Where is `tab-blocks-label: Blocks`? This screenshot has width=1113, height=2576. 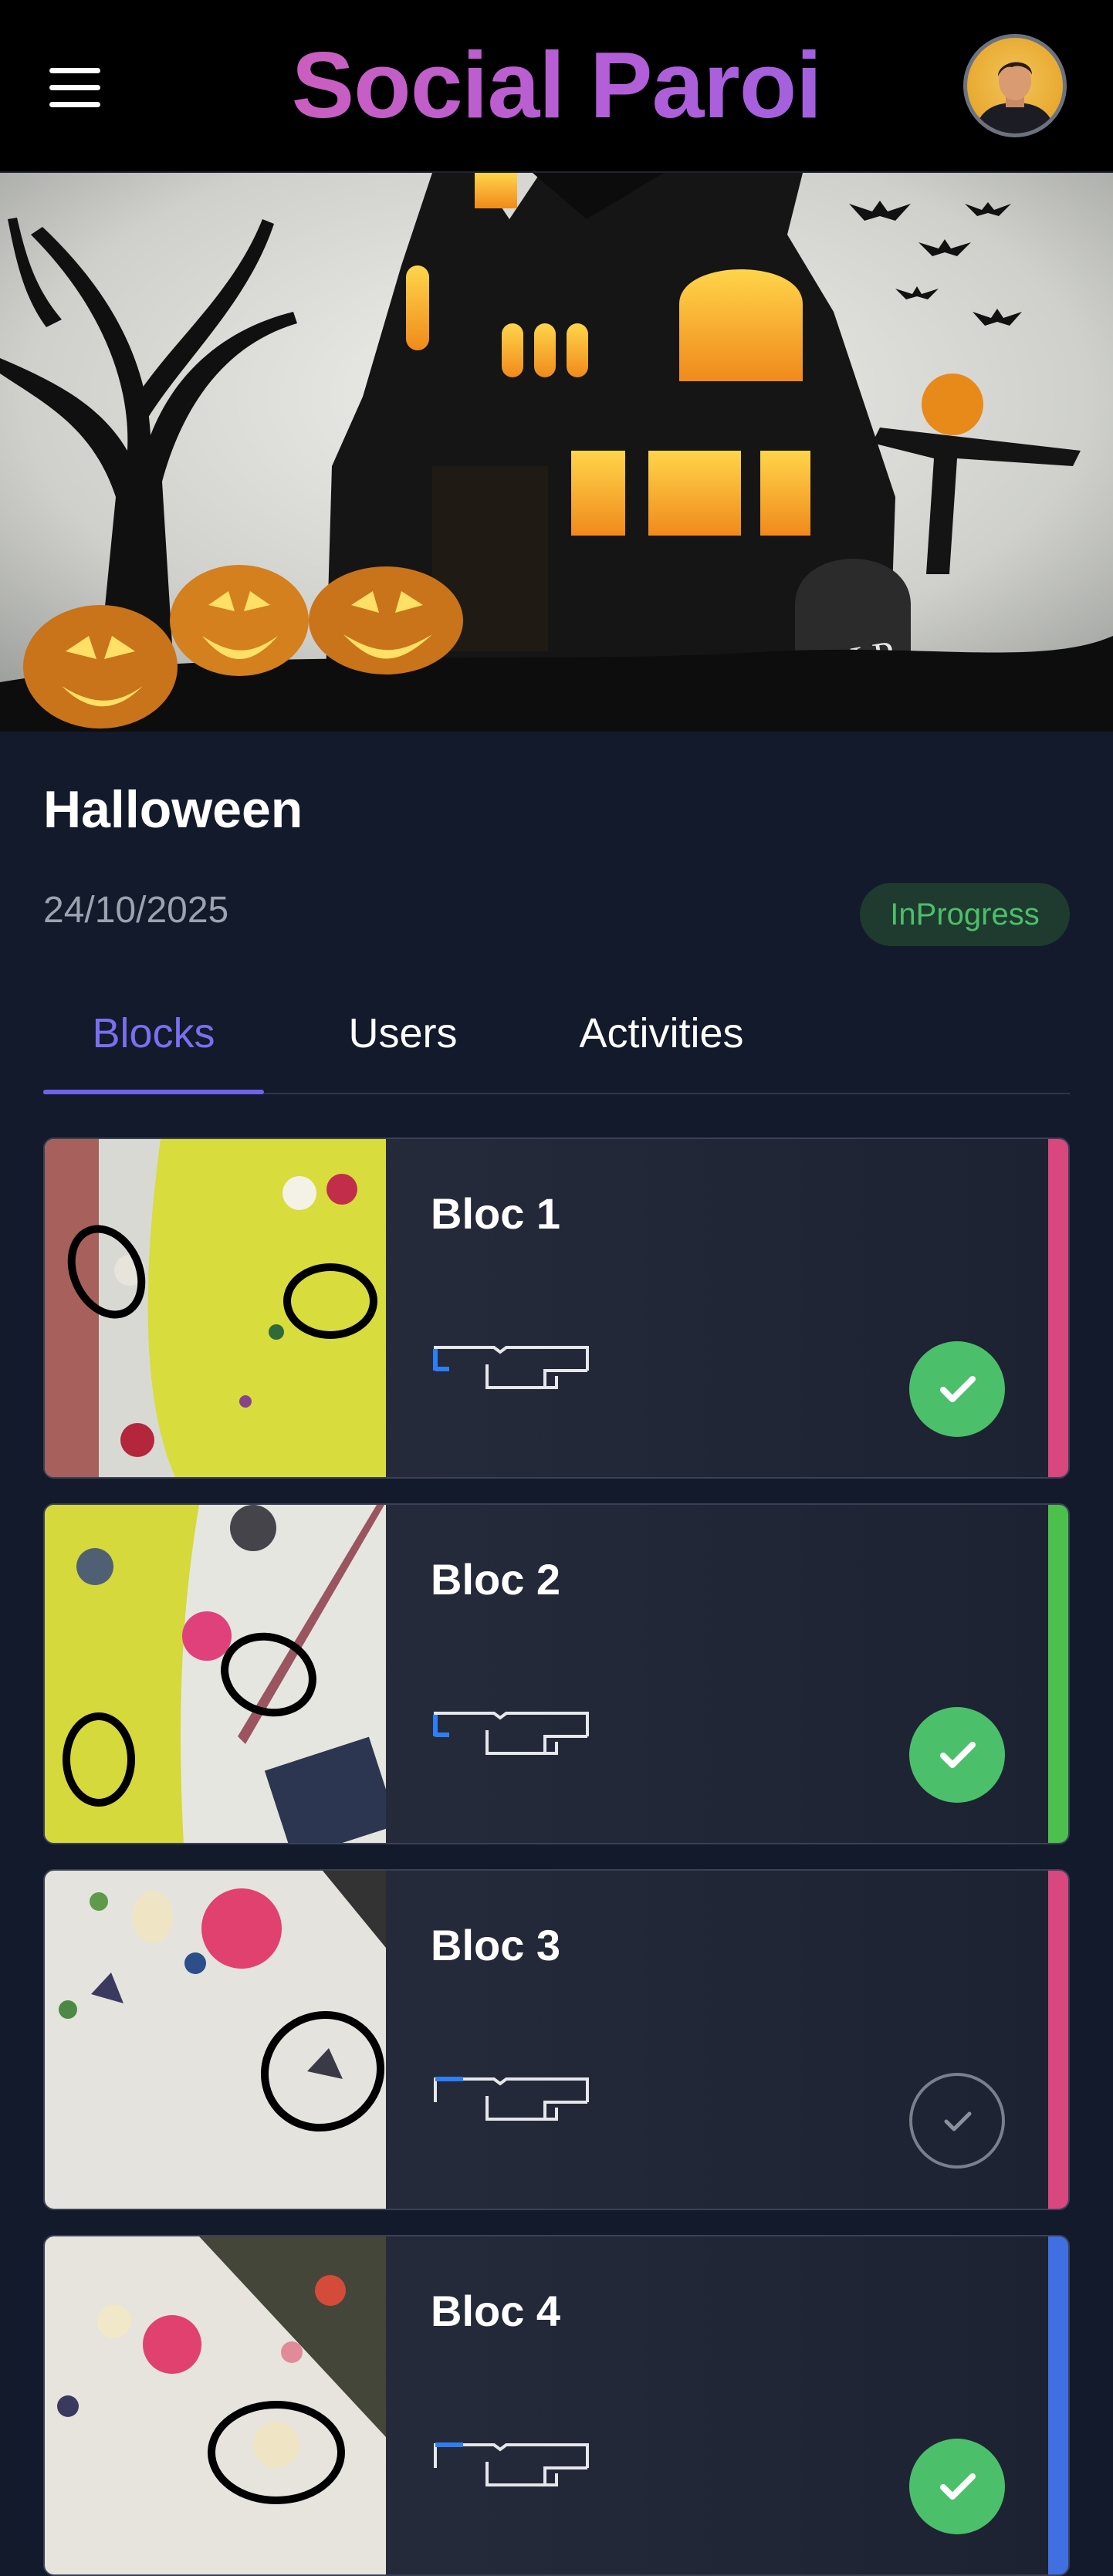 tab-blocks-label: Blocks is located at coordinates (153, 1033).